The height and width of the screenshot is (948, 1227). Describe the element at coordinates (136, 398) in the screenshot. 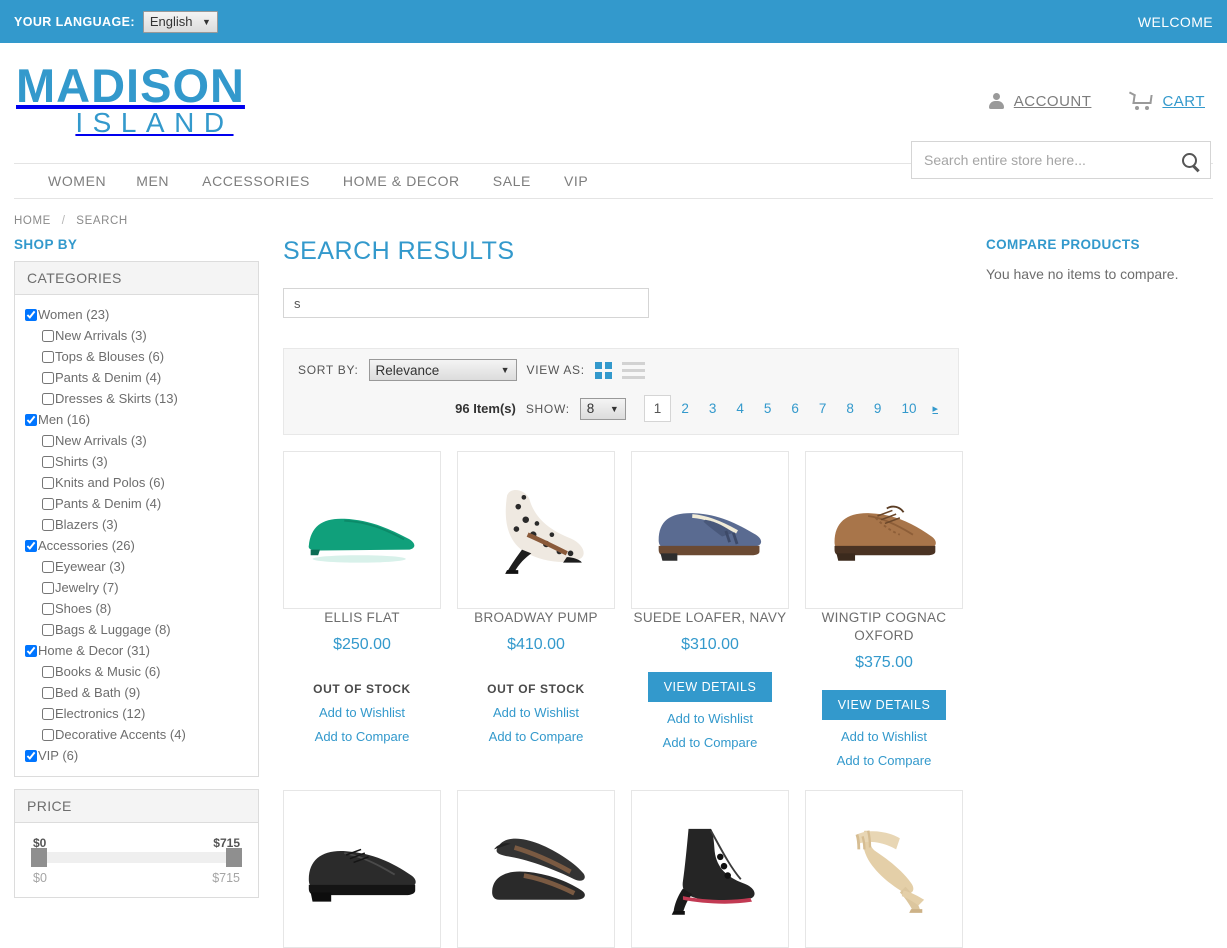

I see `category-item: Dresses & Skirts (13)` at that location.